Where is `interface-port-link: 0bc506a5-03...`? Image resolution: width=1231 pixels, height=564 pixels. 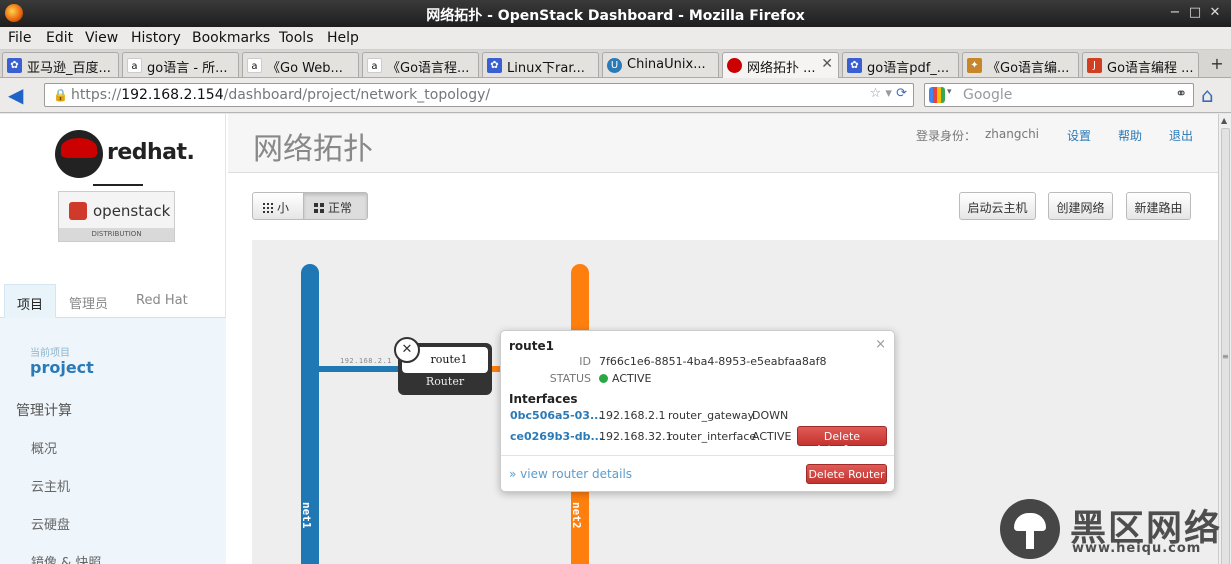
interface-port-link: 0bc506a5-03... is located at coordinates (556, 415).